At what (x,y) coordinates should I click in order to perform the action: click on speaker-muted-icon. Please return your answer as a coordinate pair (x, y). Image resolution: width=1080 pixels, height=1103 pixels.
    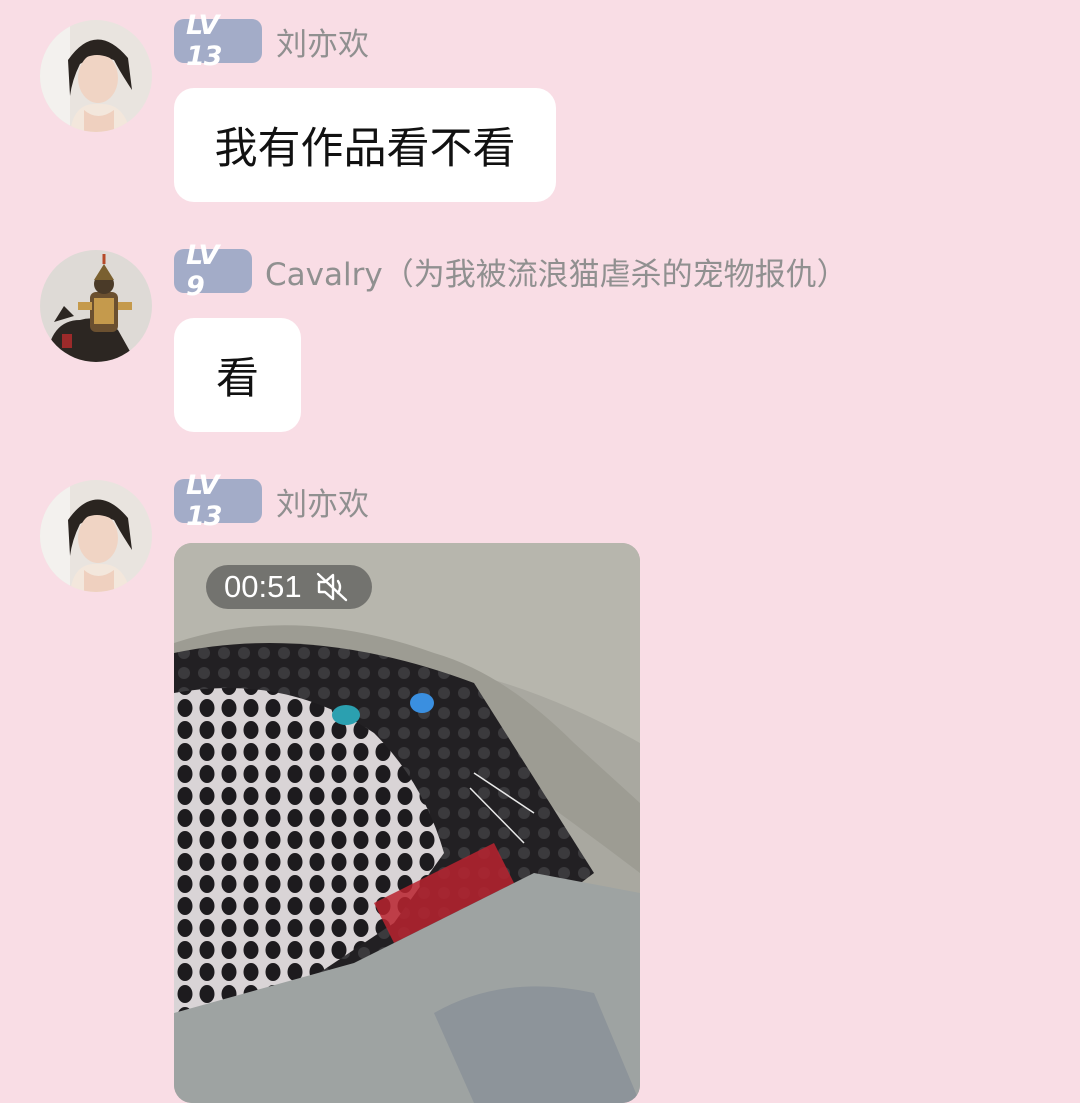
    Looking at the image, I should click on (333, 587).